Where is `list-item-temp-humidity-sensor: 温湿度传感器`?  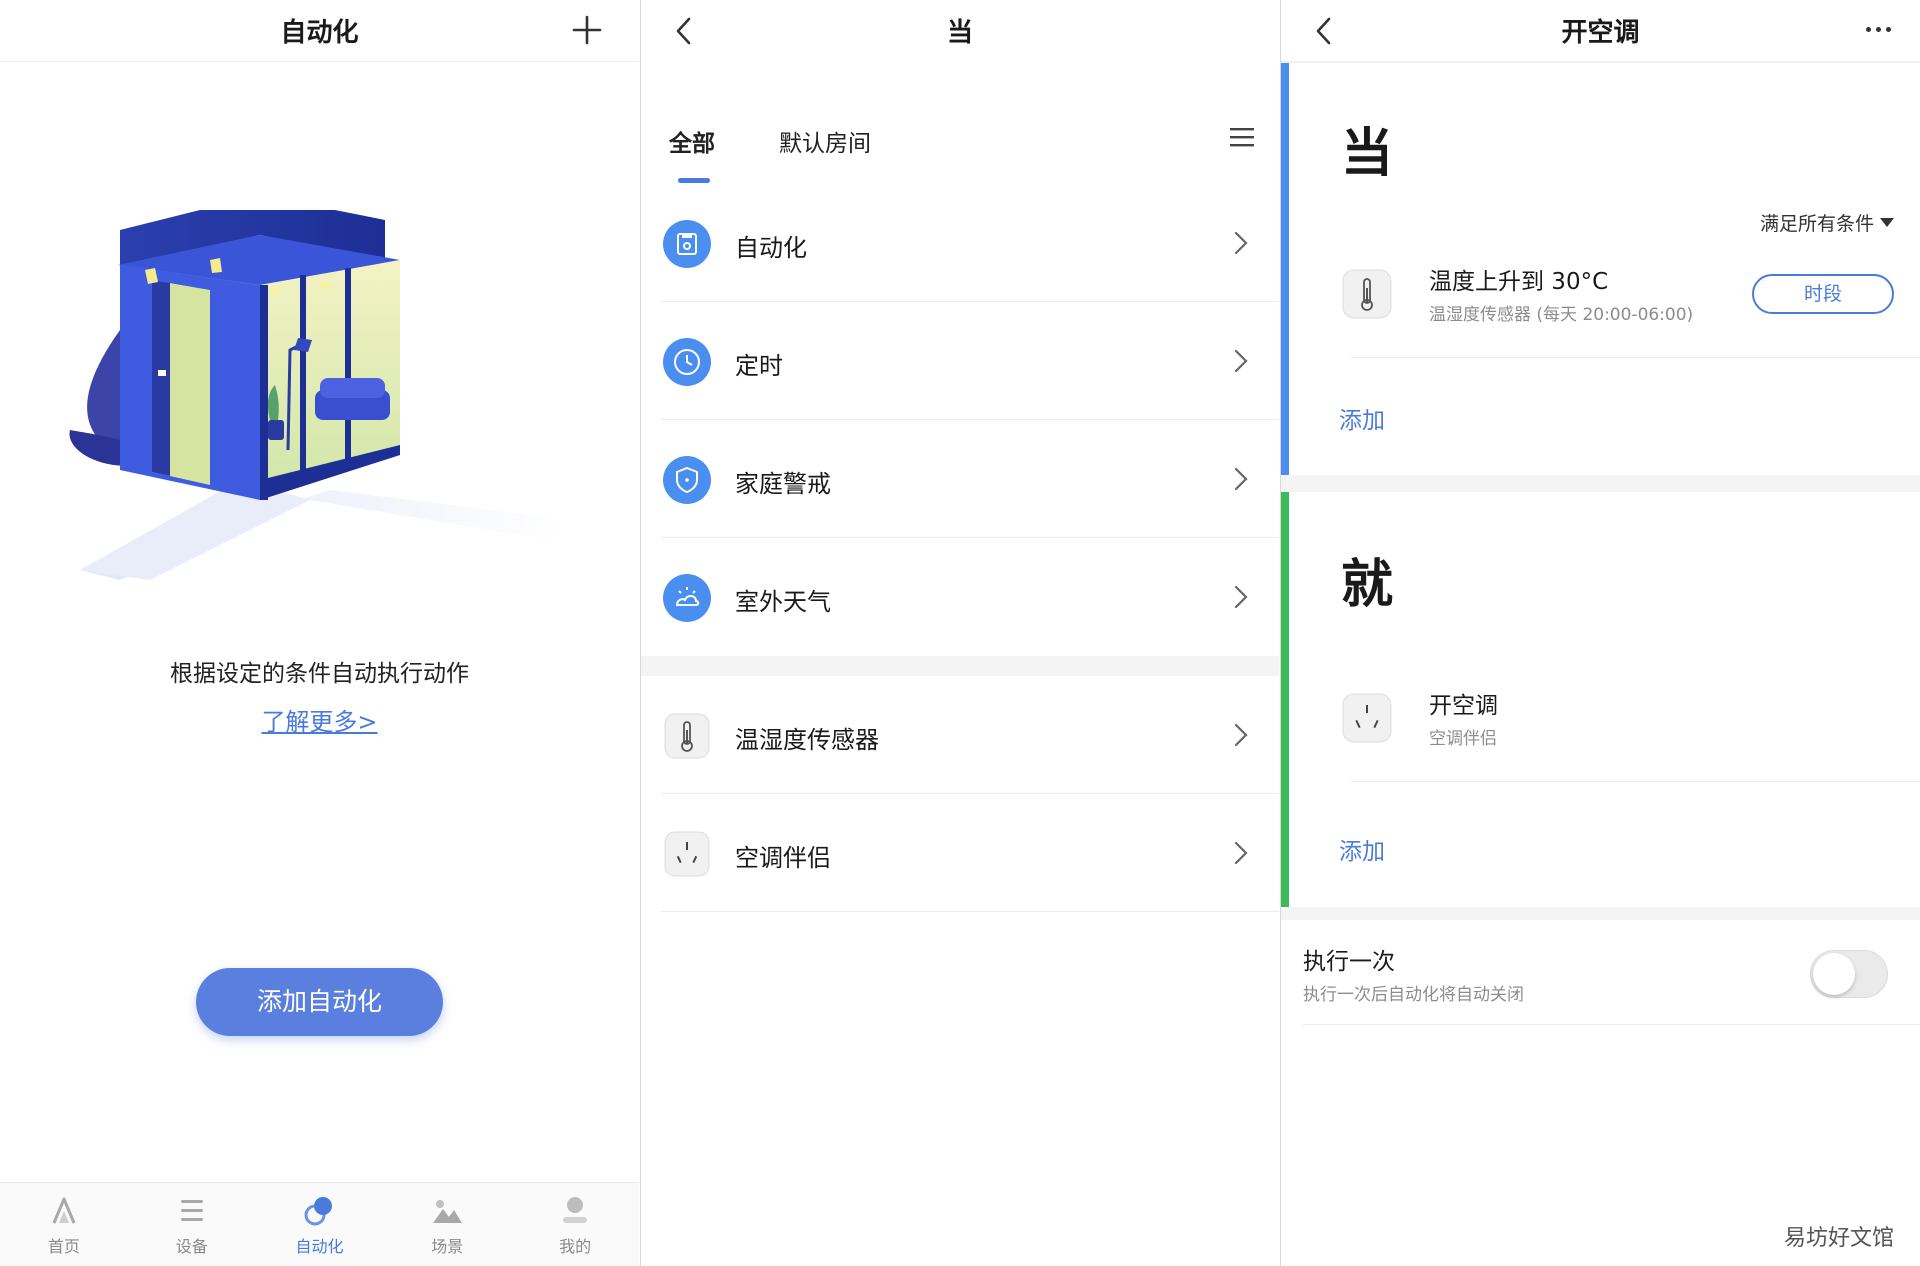 list-item-temp-humidity-sensor: 温湿度传感器 is located at coordinates (960, 735).